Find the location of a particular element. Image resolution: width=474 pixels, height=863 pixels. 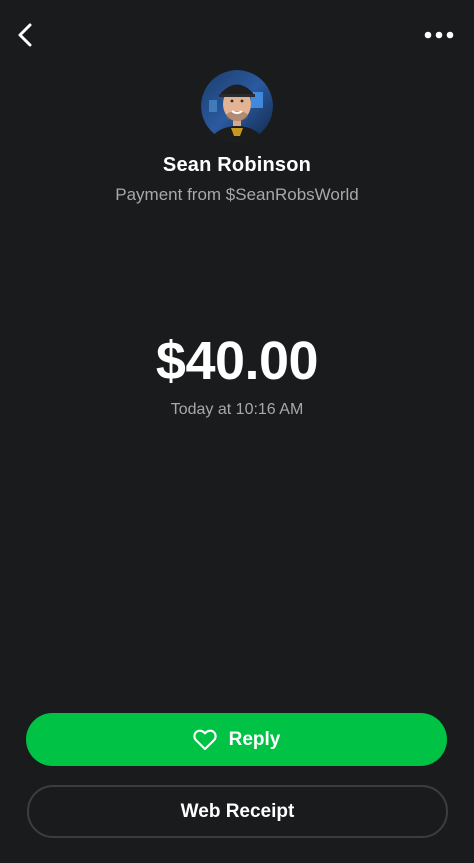

avatar is located at coordinates (237, 106).